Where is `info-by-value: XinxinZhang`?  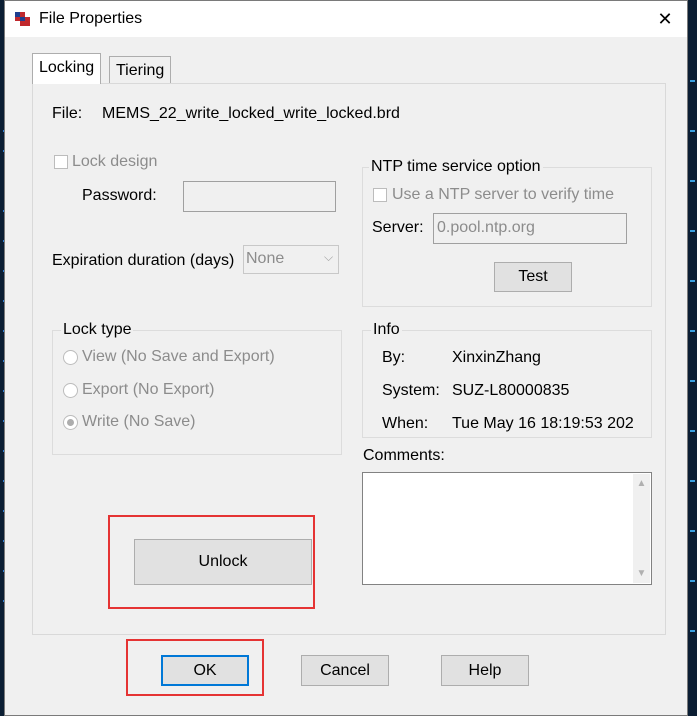 info-by-value: XinxinZhang is located at coordinates (496, 357).